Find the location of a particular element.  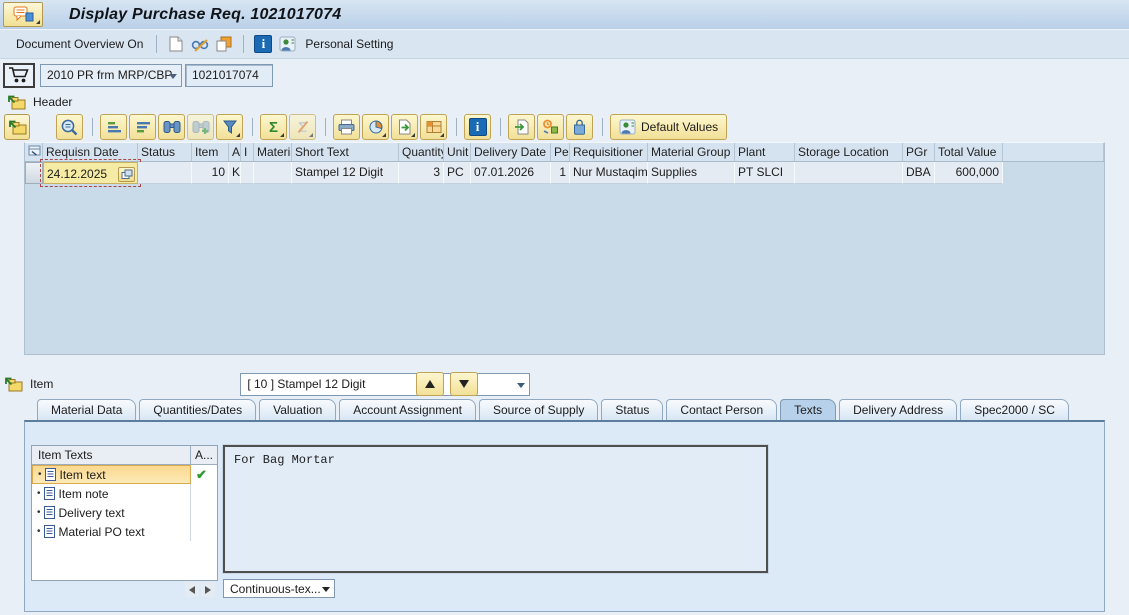

table-select-icon is located at coordinates (34, 151).